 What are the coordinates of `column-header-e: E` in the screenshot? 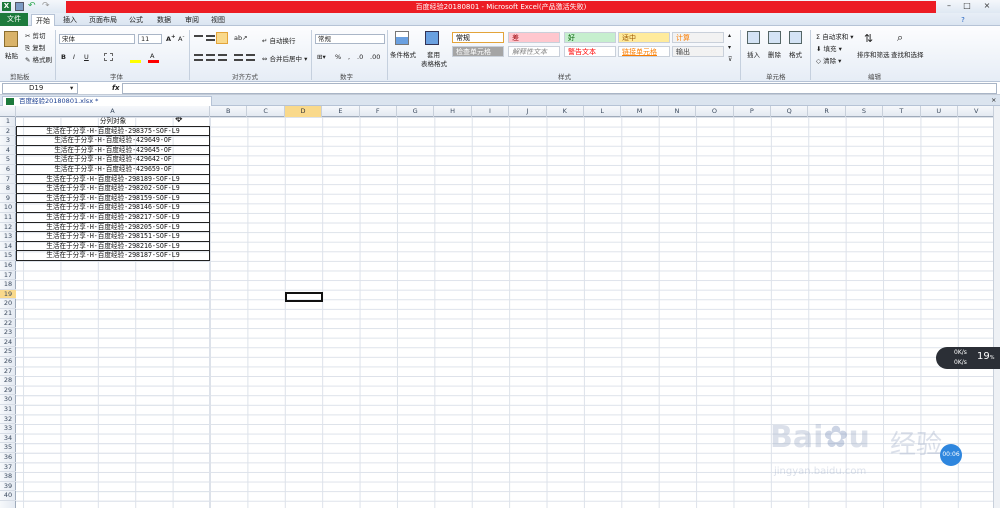 It's located at (341, 111).